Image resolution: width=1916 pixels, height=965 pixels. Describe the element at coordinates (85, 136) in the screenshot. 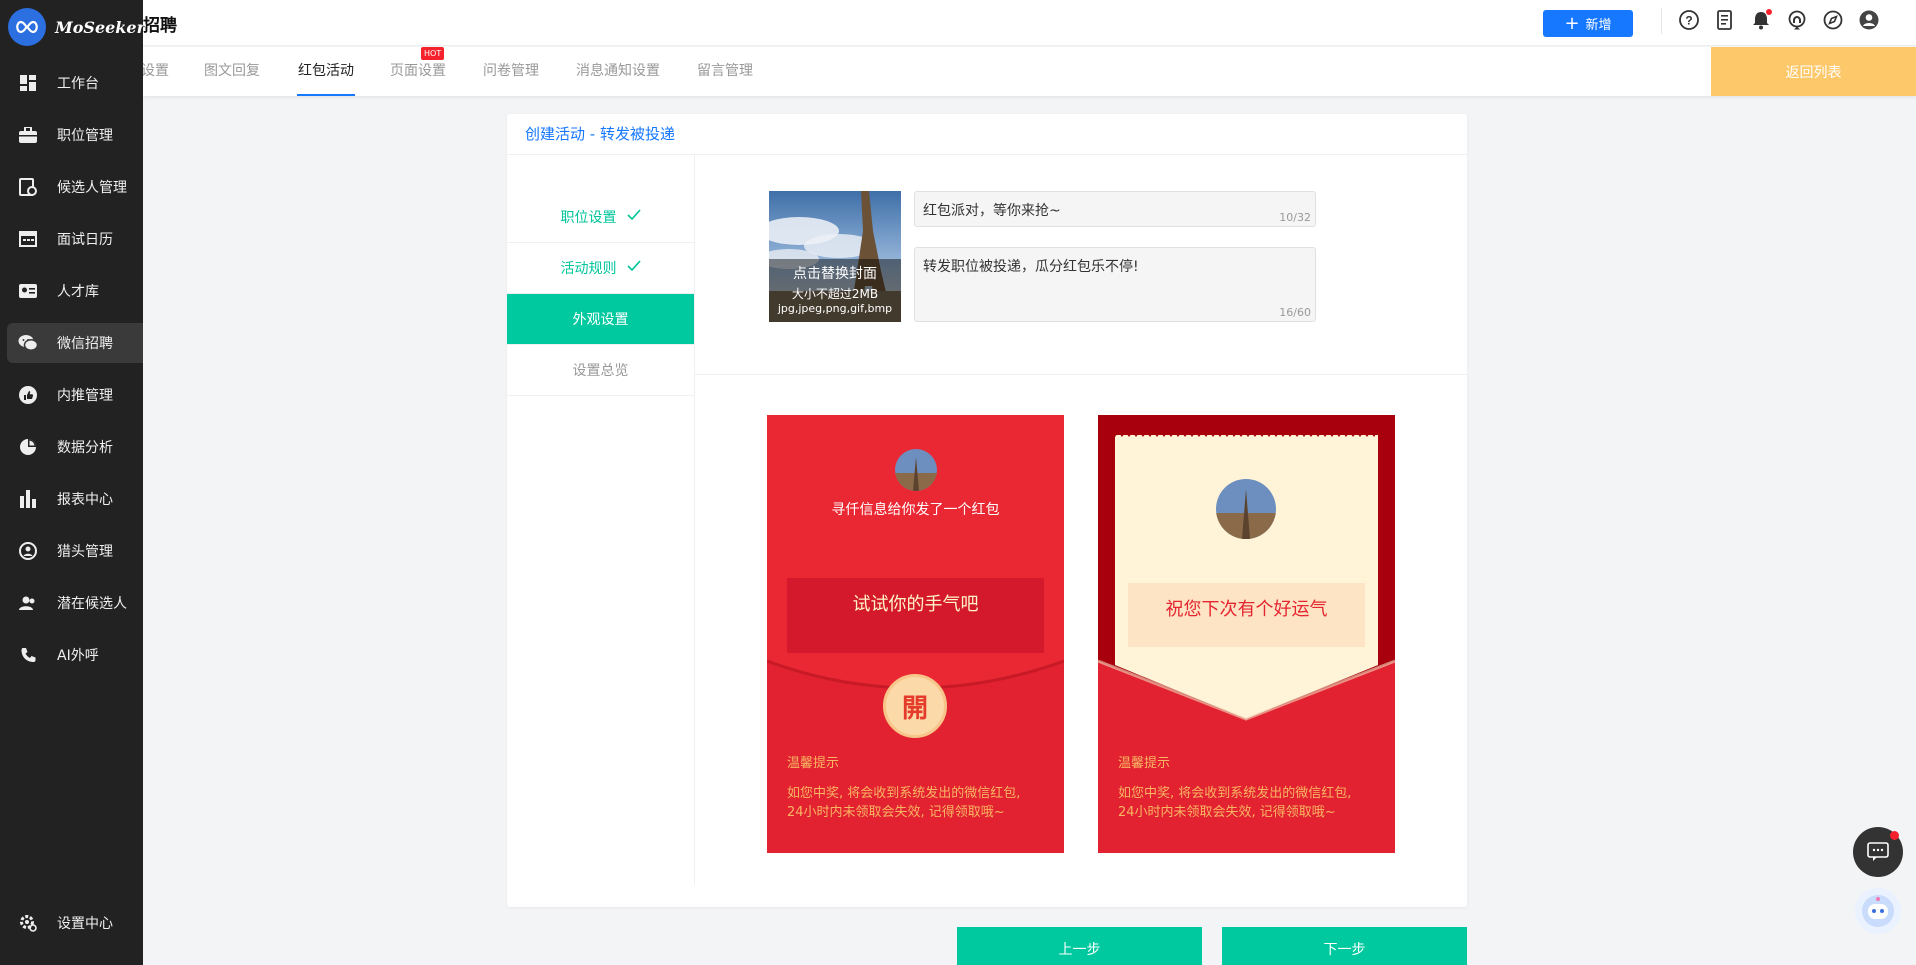

I see `sidebar-item-label: 职位管理` at that location.